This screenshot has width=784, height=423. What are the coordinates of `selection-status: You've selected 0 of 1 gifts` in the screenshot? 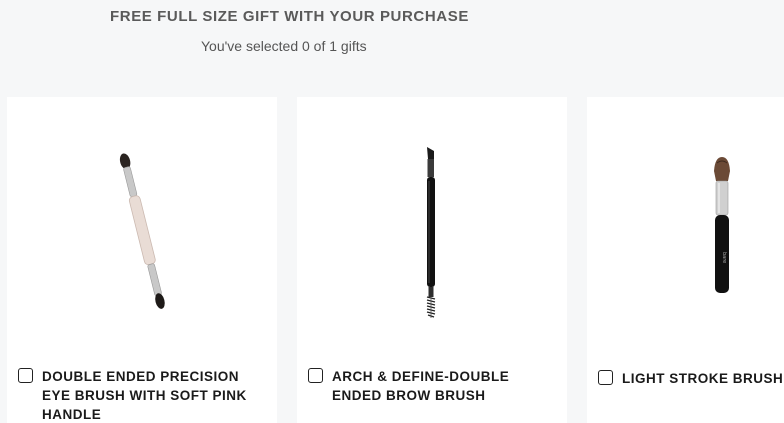 It's located at (284, 46).